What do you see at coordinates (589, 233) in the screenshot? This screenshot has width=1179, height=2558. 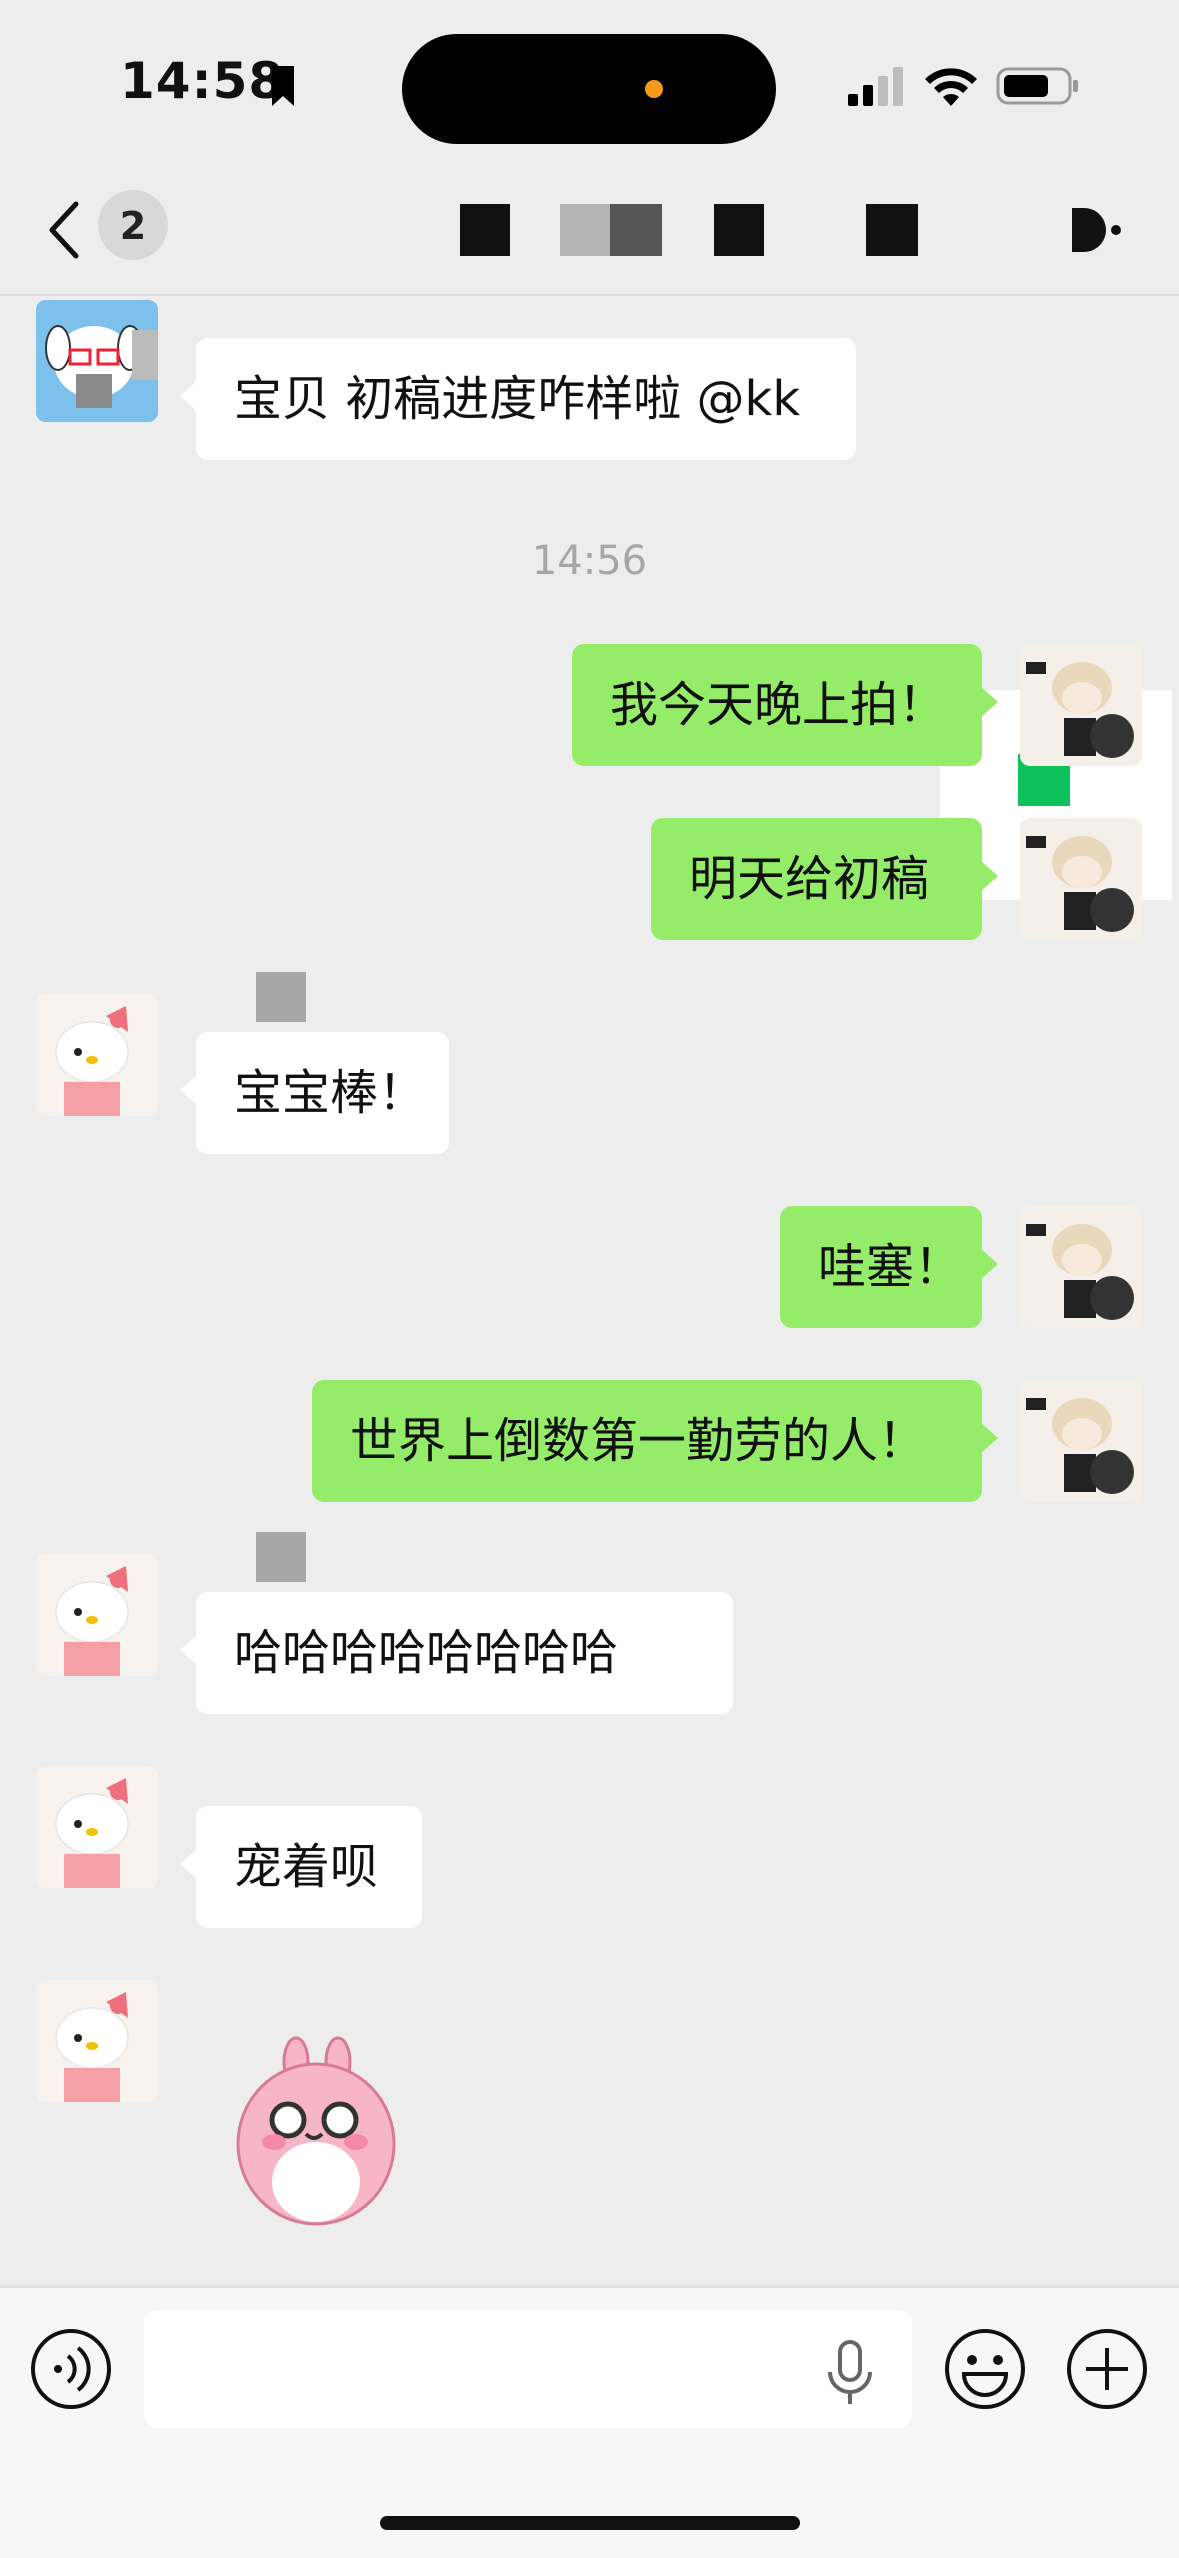 I see `chat-nav-bar: 2` at bounding box center [589, 233].